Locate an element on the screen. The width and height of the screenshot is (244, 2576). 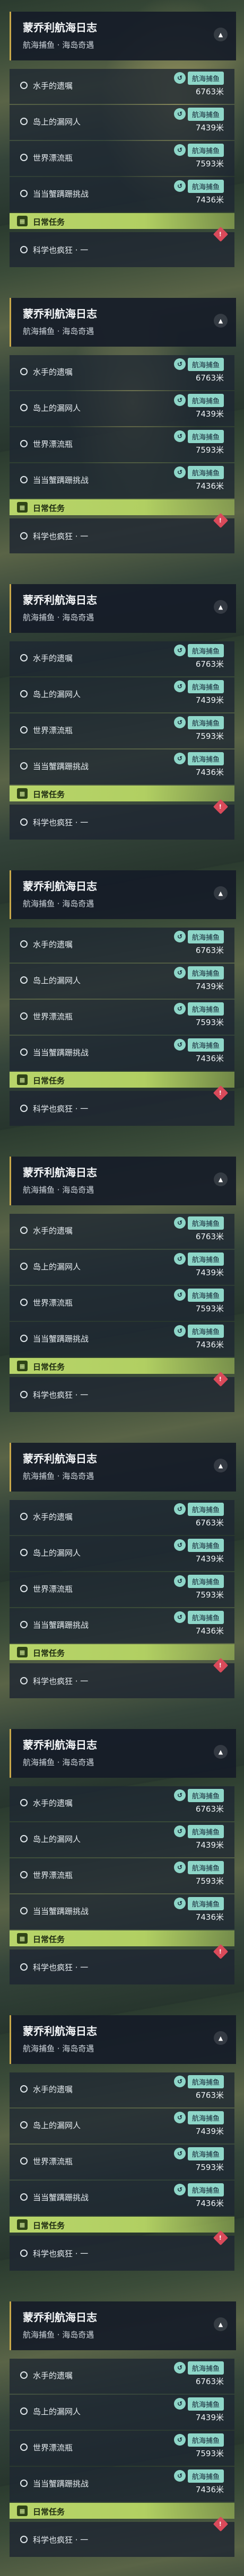
task-distance: 7436米 is located at coordinates (210, 2489).